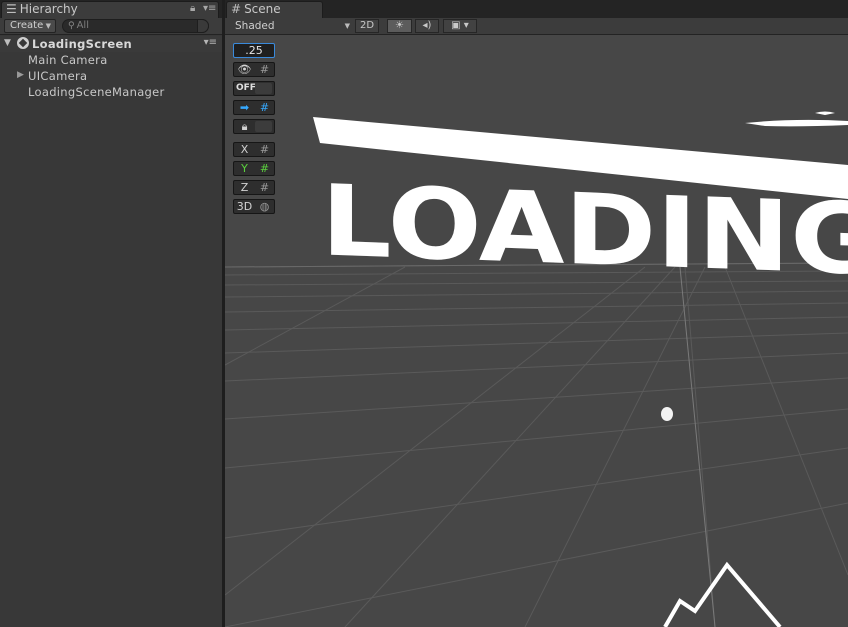 The height and width of the screenshot is (627, 848). I want to click on shading-mode-label: Shaded, so click(255, 26).